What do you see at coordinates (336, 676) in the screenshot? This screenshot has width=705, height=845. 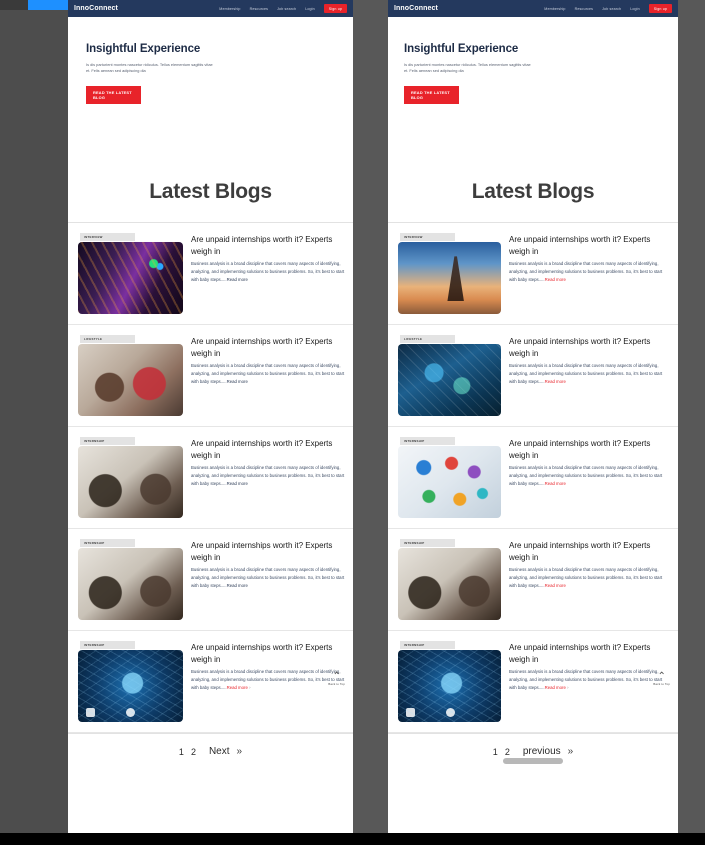 I see `chevron-up-icon: ⌃` at bounding box center [336, 676].